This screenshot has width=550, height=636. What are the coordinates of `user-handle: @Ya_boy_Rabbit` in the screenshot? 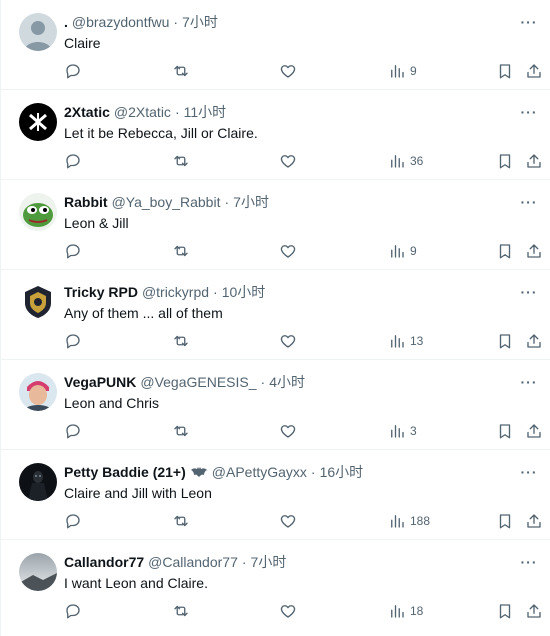 It's located at (166, 202).